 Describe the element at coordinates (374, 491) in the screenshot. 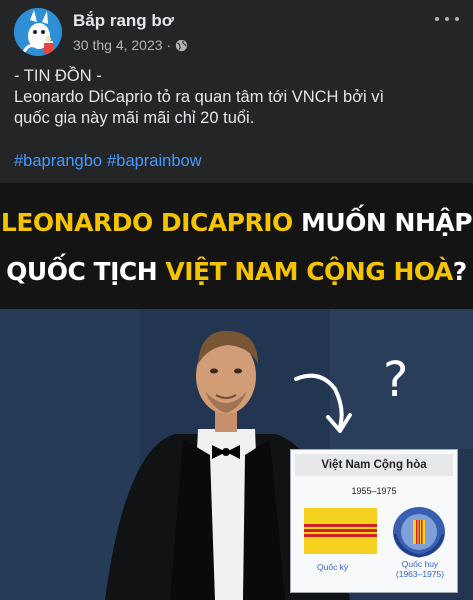

I see `infobox-years: 1955–1975` at that location.